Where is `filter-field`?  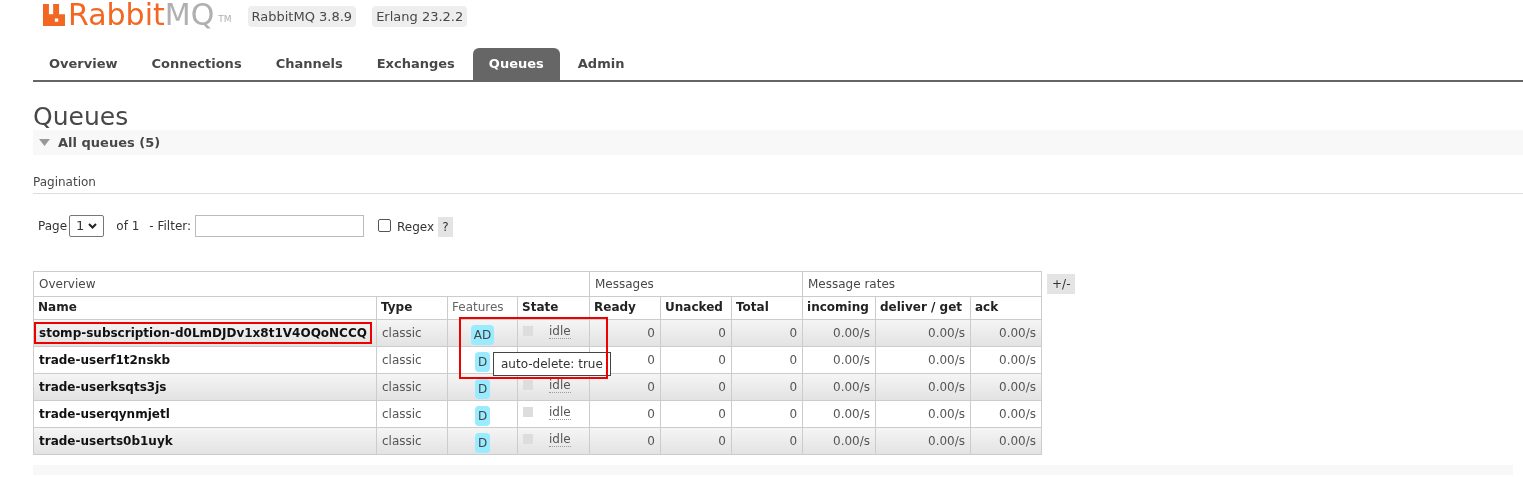 filter-field is located at coordinates (280, 225).